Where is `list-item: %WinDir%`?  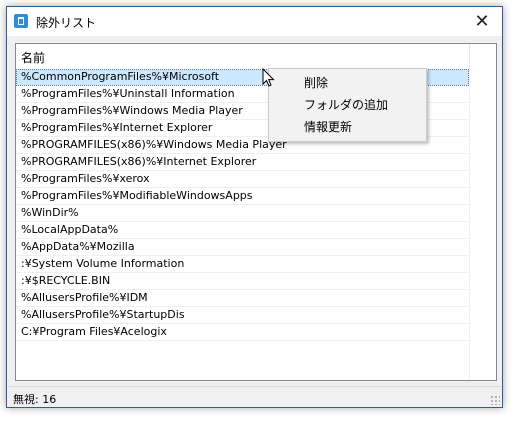
list-item: %WinDir% is located at coordinates (242, 213).